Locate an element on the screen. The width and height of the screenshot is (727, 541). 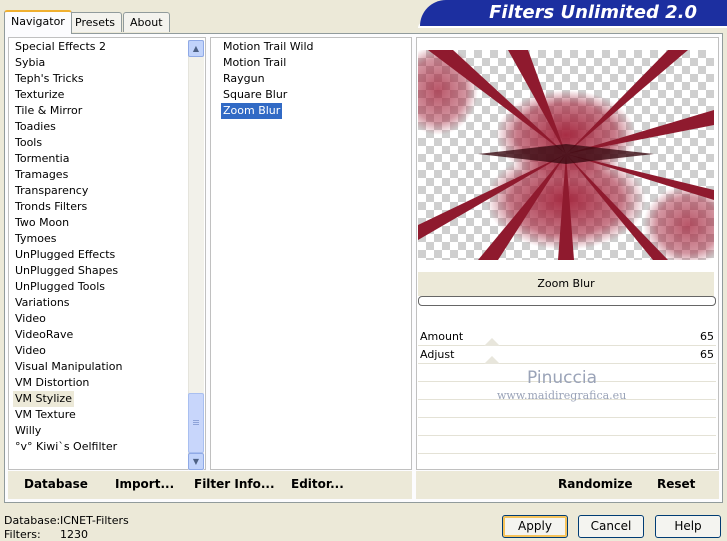
watermark-name: Pinuccia is located at coordinates (562, 378).